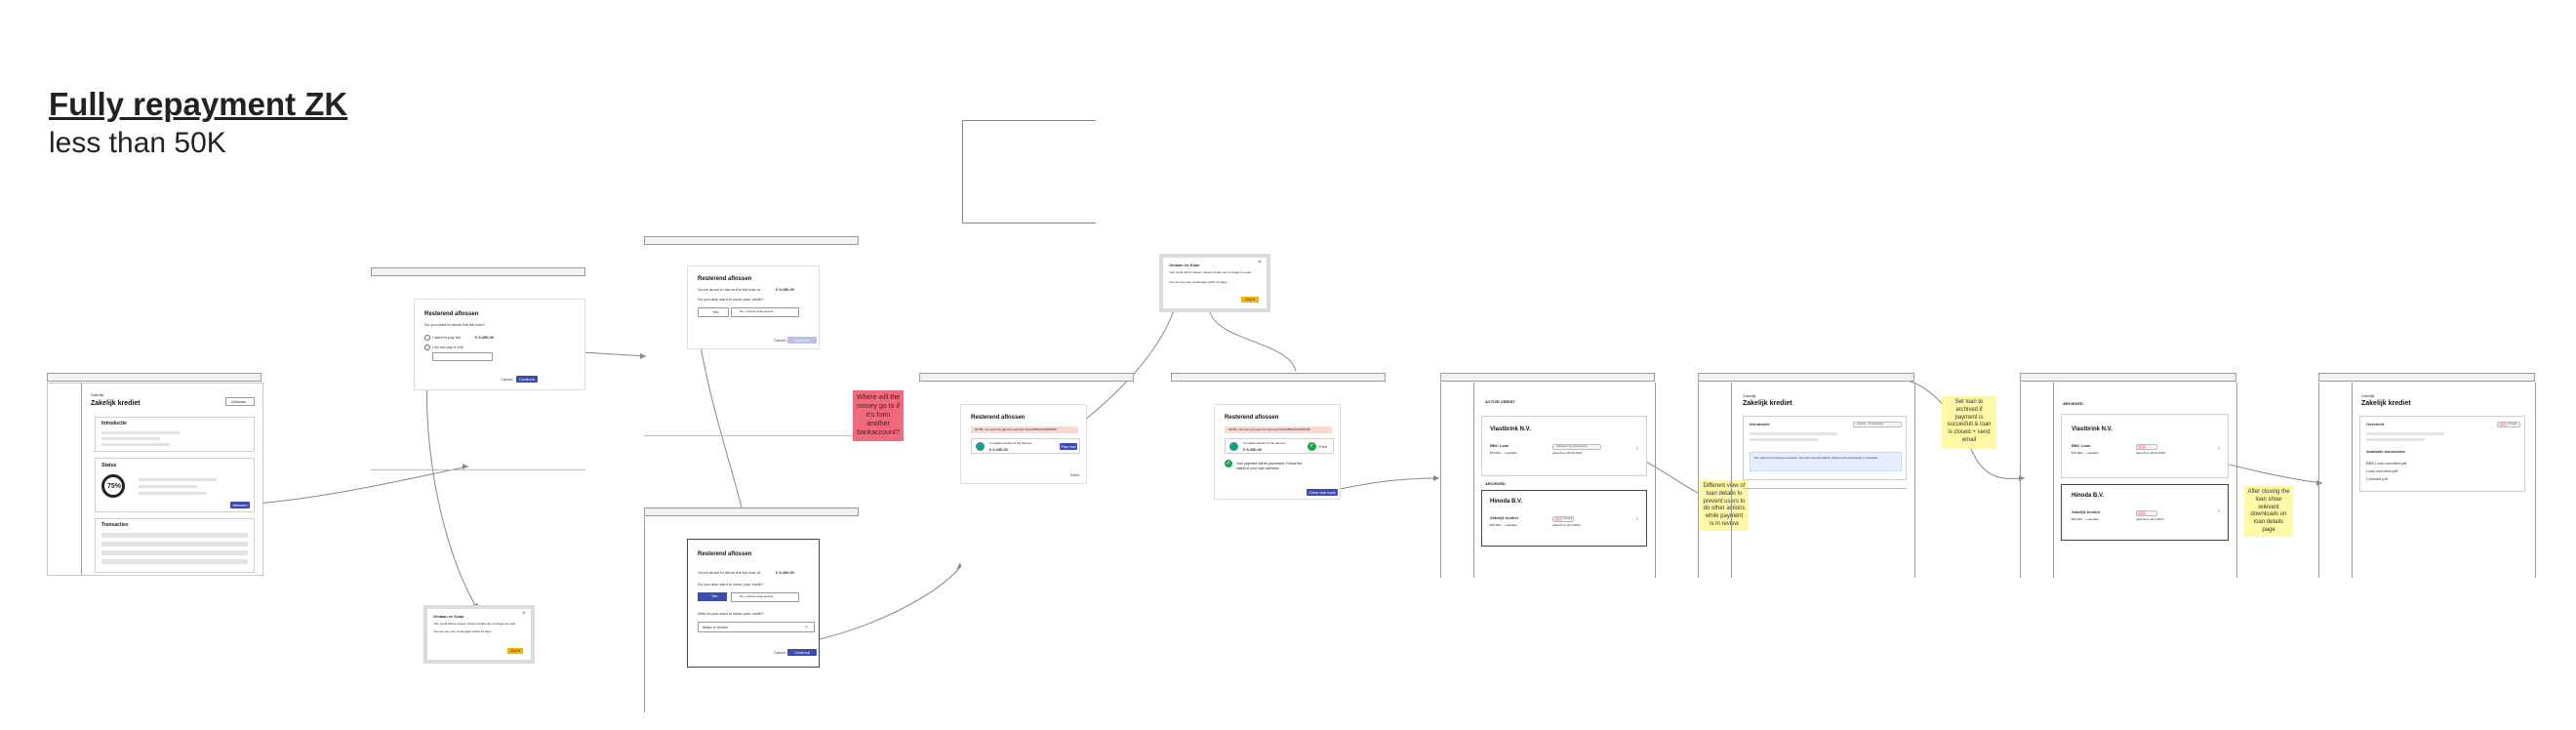  What do you see at coordinates (1322, 492) in the screenshot?
I see `close-and-back-button: Close and back` at bounding box center [1322, 492].